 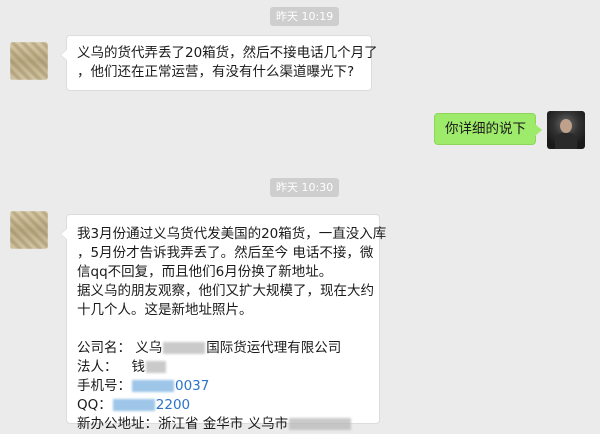 I want to click on message-bubble-outgoing: 你详细的说下, so click(x=488, y=129).